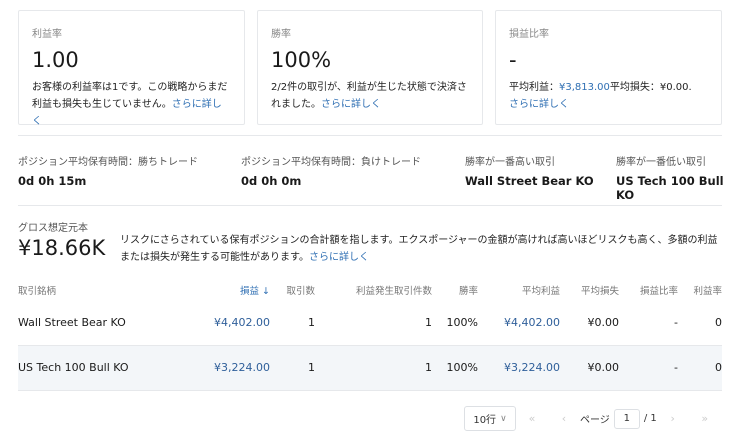 This screenshot has height=442, width=740. I want to click on stat-value: 0d 0h 0m, so click(271, 181).